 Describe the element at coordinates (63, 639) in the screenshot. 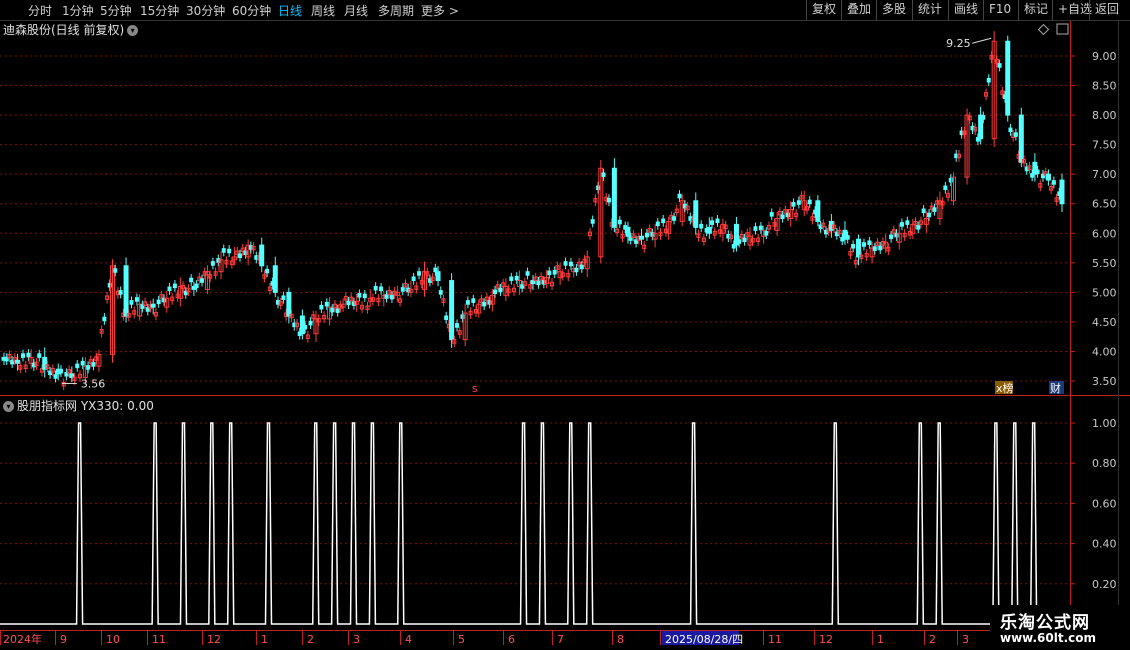

I see `time-label: 9` at that location.